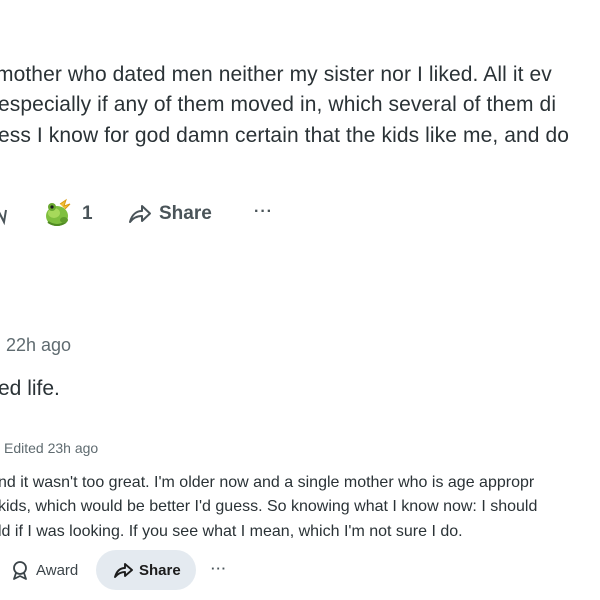 This screenshot has width=600, height=600. Describe the element at coordinates (57, 570) in the screenshot. I see `reply-award-label: Award` at that location.